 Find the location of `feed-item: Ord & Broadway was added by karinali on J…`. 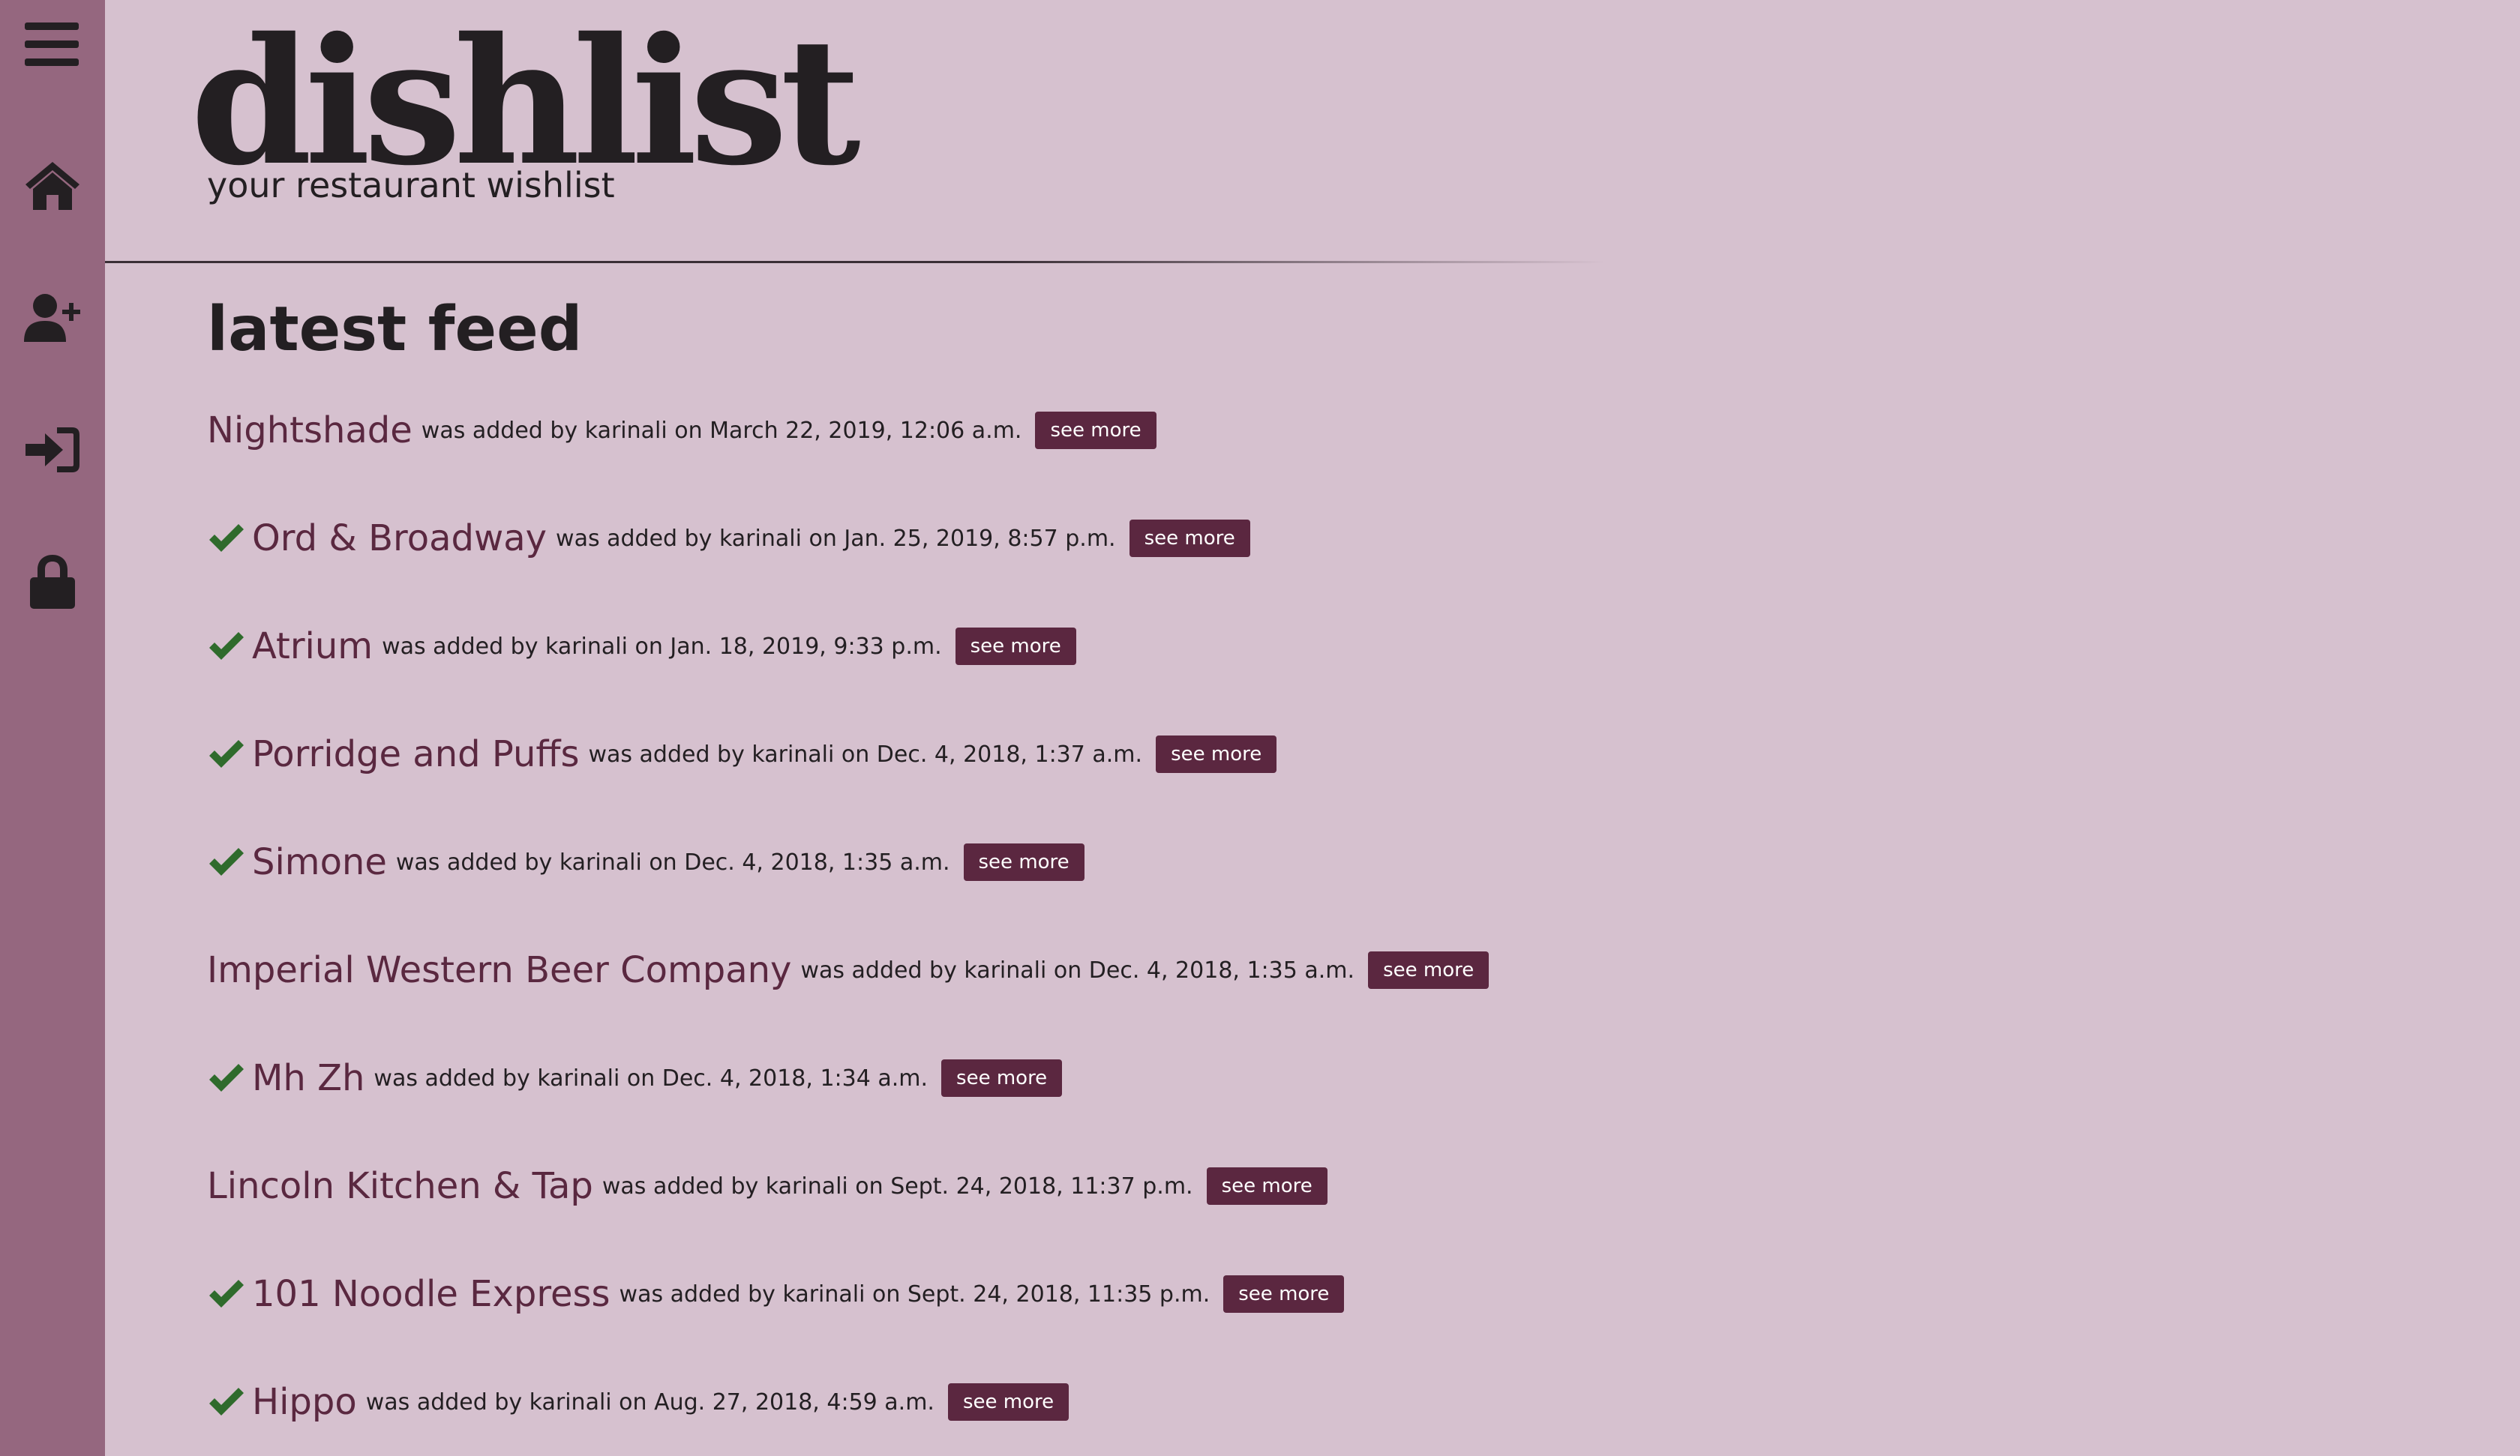

feed-item: Ord & Broadway was added by karinali on J… is located at coordinates (1294, 538).